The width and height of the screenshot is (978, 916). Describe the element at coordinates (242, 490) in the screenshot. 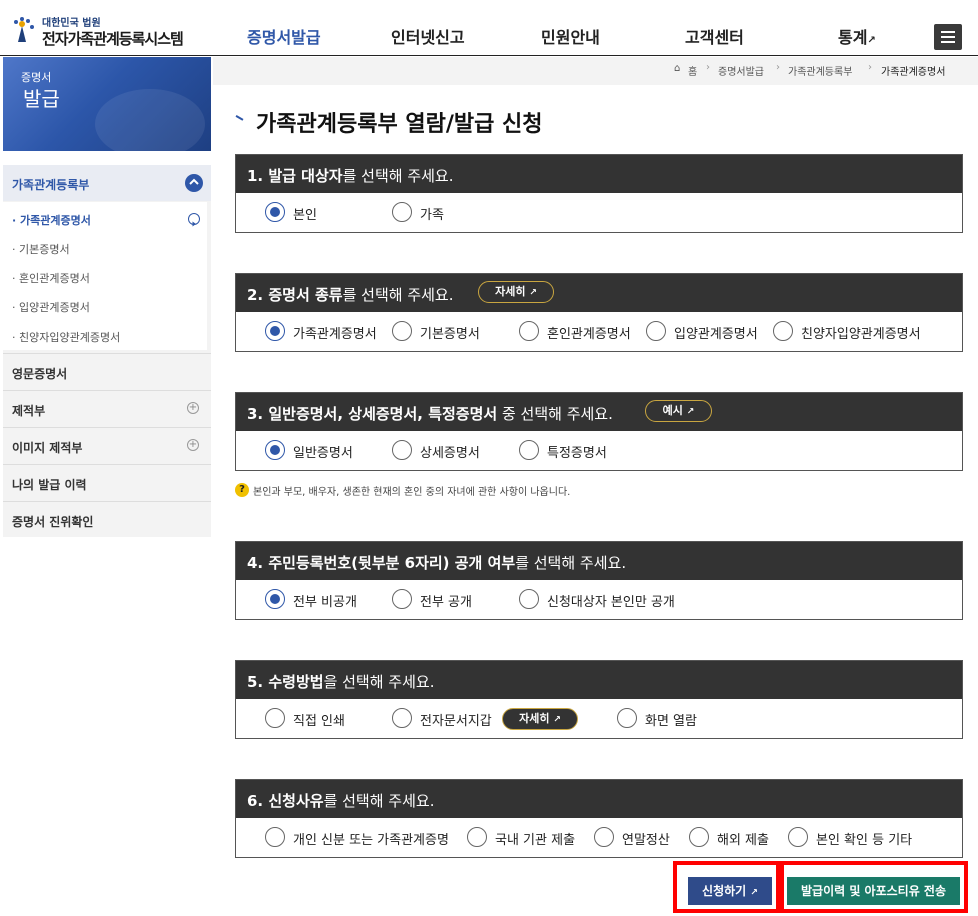

I see `question-icon: ?` at that location.